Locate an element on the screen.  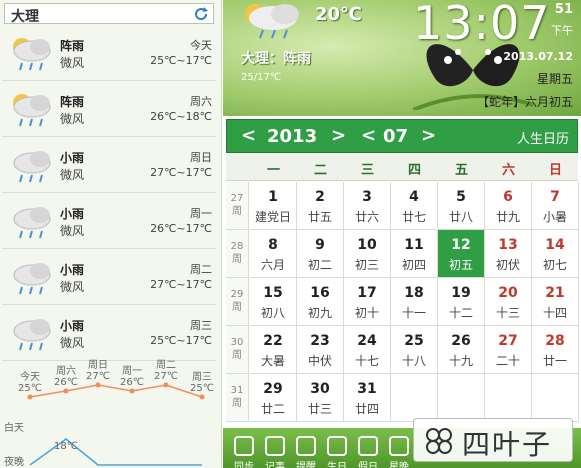
birthday-icon is located at coordinates (337, 446).